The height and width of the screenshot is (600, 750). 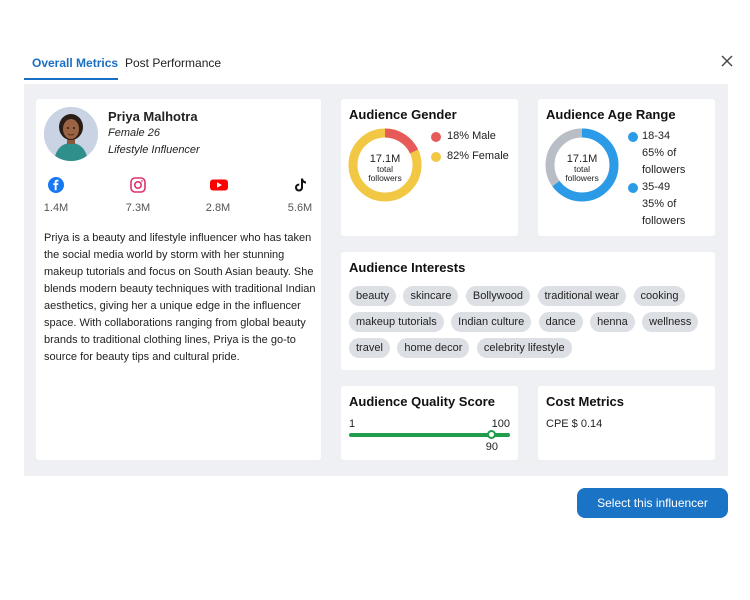 I want to click on social-youtube: 2.8M, so click(x=218, y=195).